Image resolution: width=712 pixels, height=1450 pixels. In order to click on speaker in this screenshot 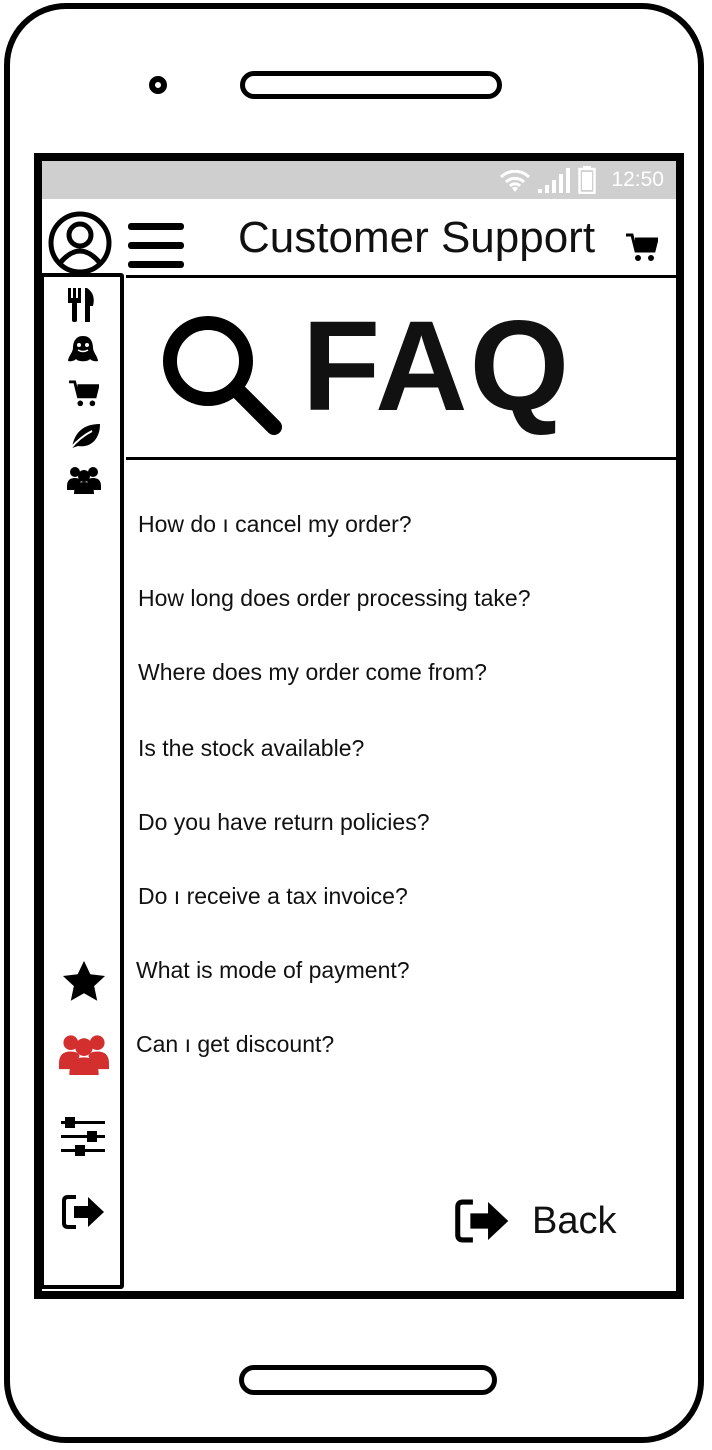, I will do `click(371, 85)`.